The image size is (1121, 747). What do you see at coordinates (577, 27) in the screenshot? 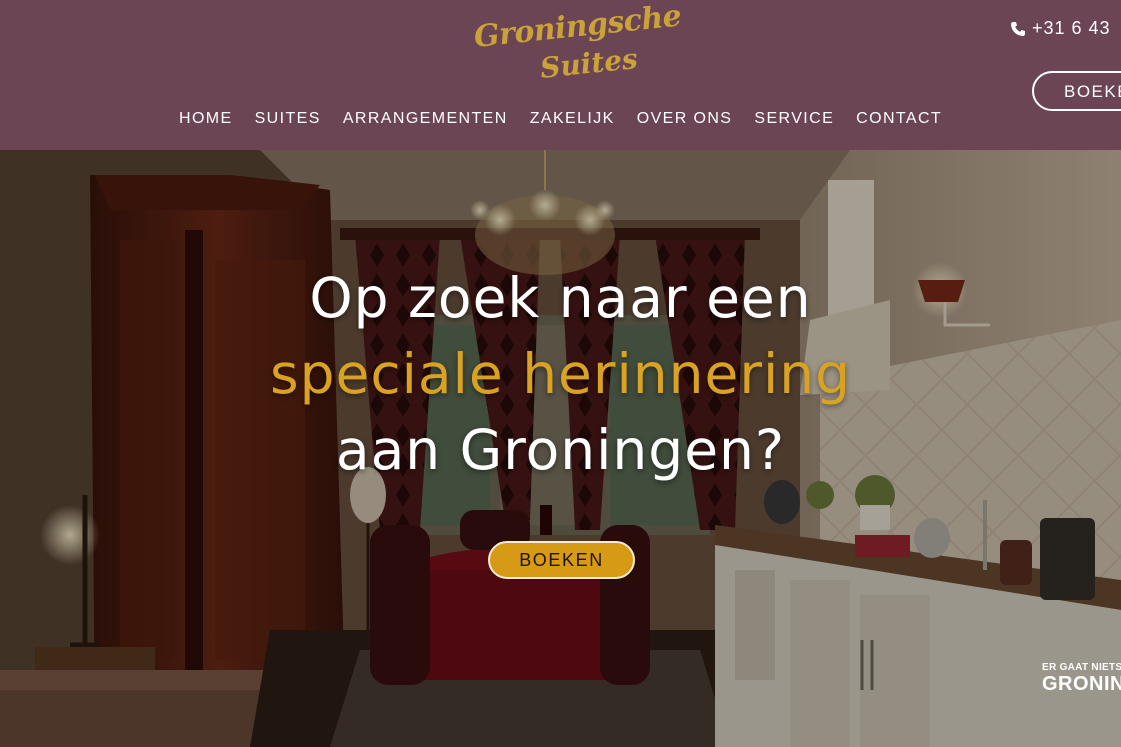
I see `logo-line-1: Groningsche` at bounding box center [577, 27].